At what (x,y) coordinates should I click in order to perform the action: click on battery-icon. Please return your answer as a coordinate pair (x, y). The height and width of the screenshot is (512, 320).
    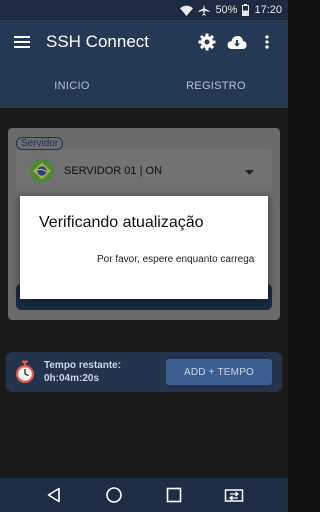
    Looking at the image, I should click on (246, 10).